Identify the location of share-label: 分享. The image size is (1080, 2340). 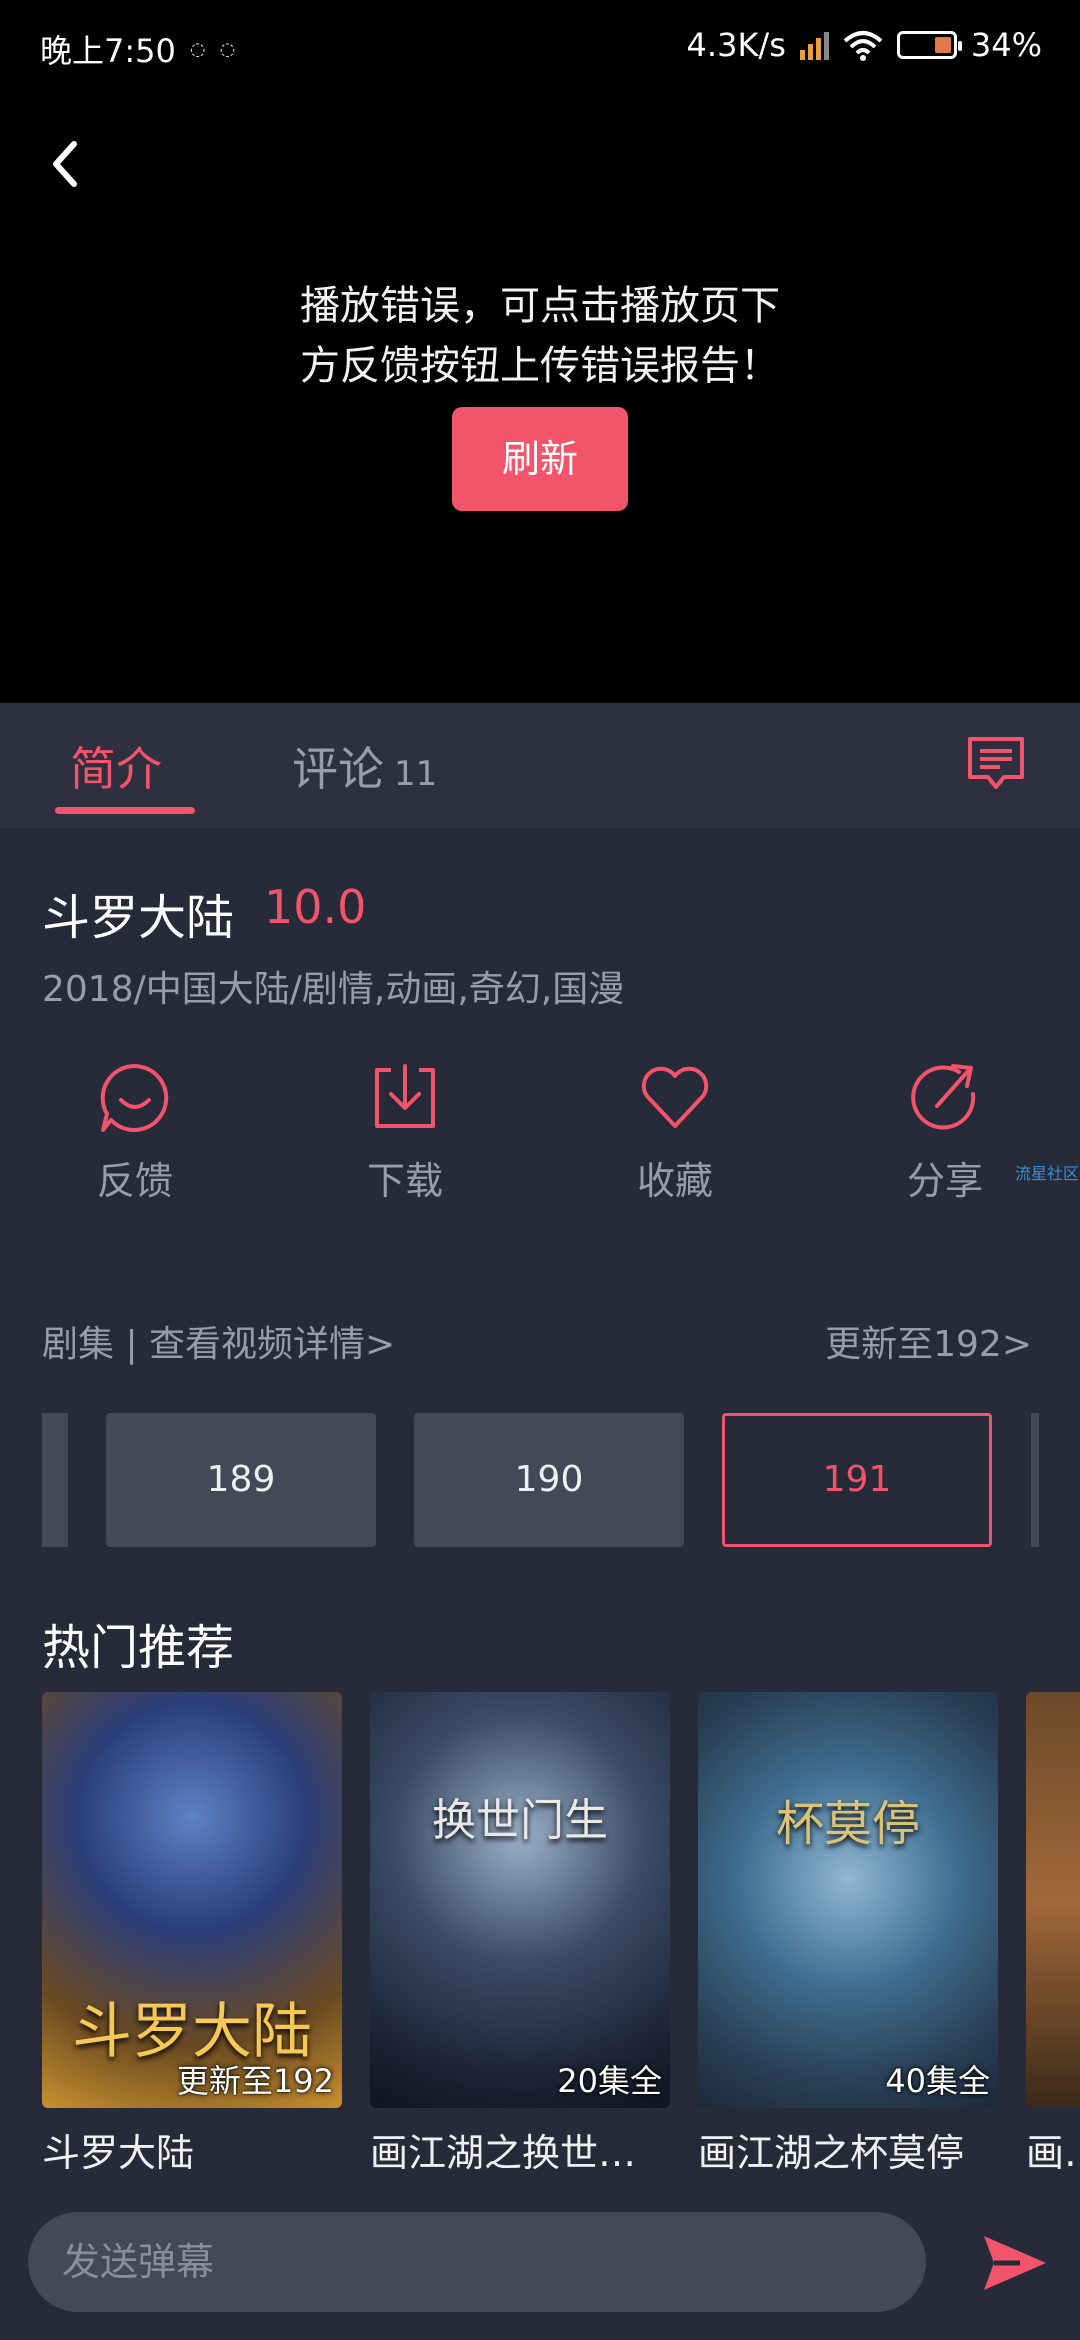
(944, 1181).